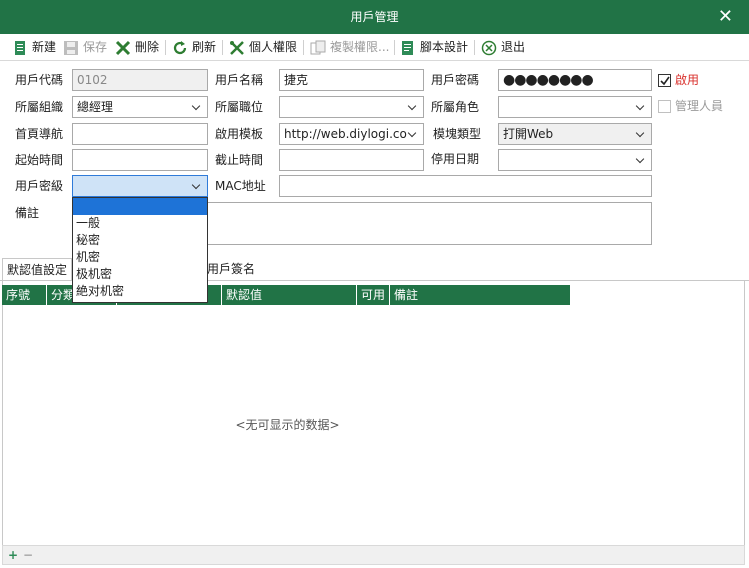 The height and width of the screenshot is (568, 749). What do you see at coordinates (95, 47) in the screenshot?
I see `save-label: 保存` at bounding box center [95, 47].